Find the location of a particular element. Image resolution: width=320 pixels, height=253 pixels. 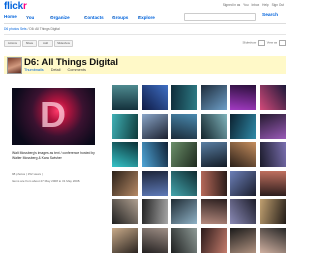

breadcrumb: D6 photos Sets / D6: All Things Digital is located at coordinates (32, 29).